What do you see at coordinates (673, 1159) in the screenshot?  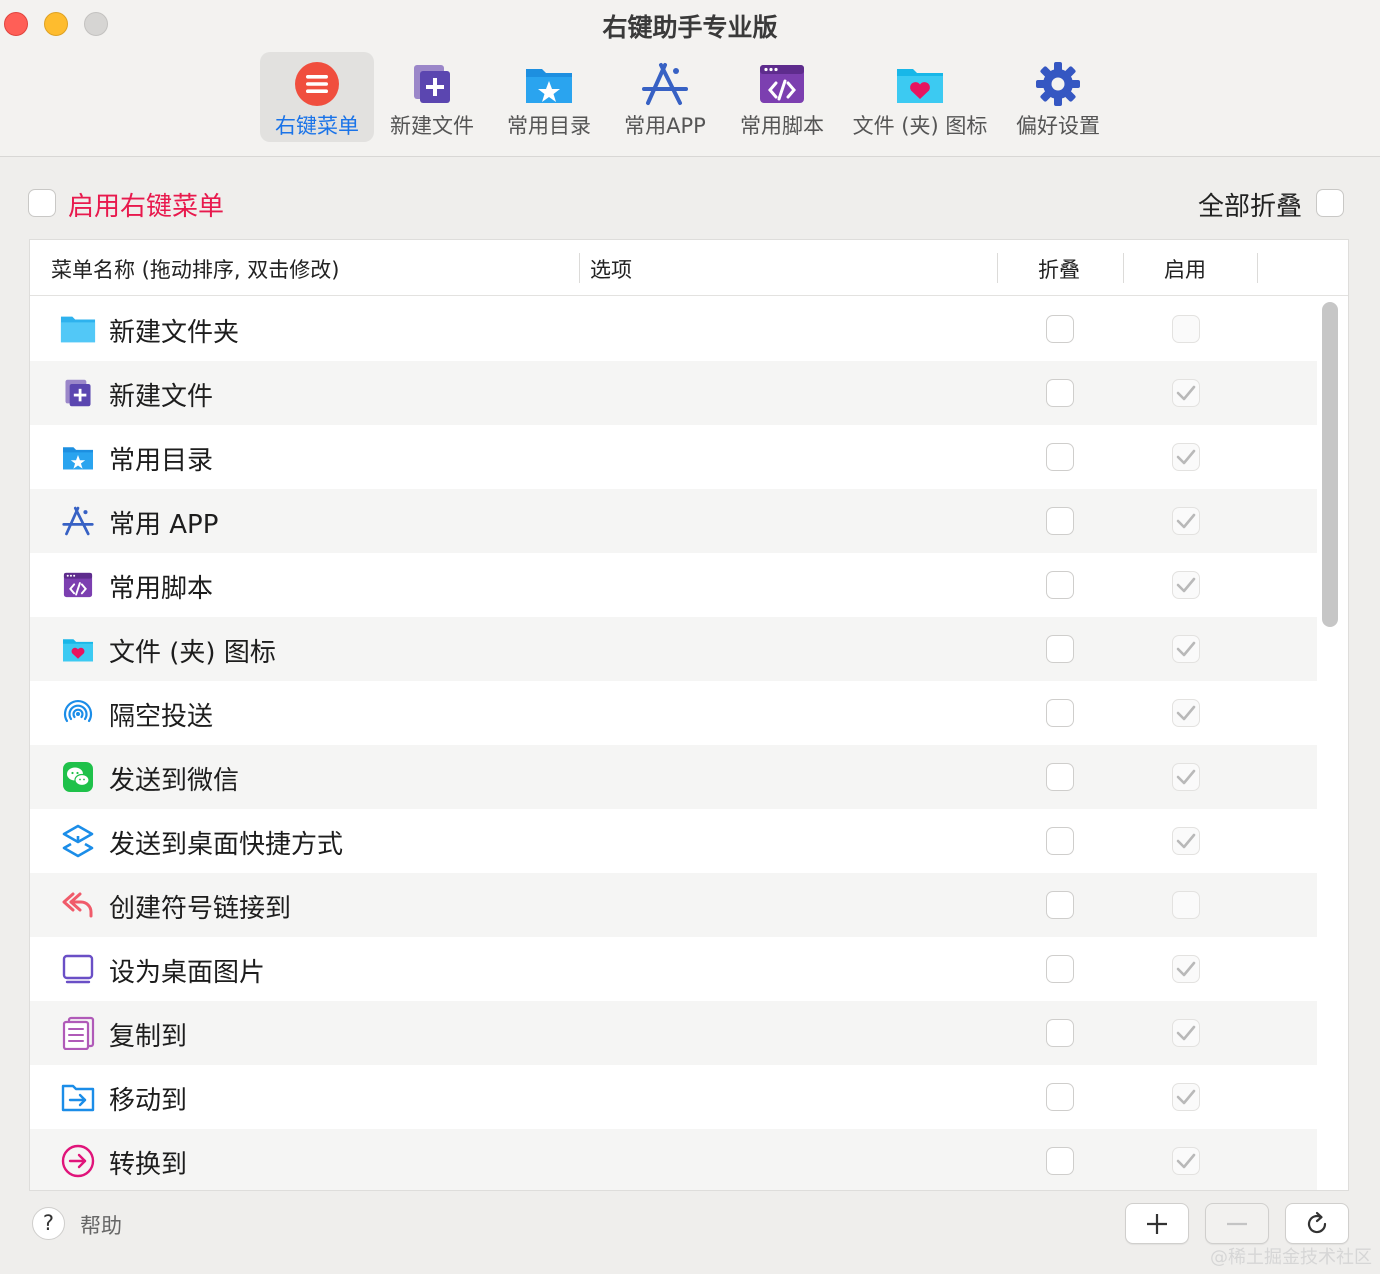 I see `table-row: 转换到` at bounding box center [673, 1159].